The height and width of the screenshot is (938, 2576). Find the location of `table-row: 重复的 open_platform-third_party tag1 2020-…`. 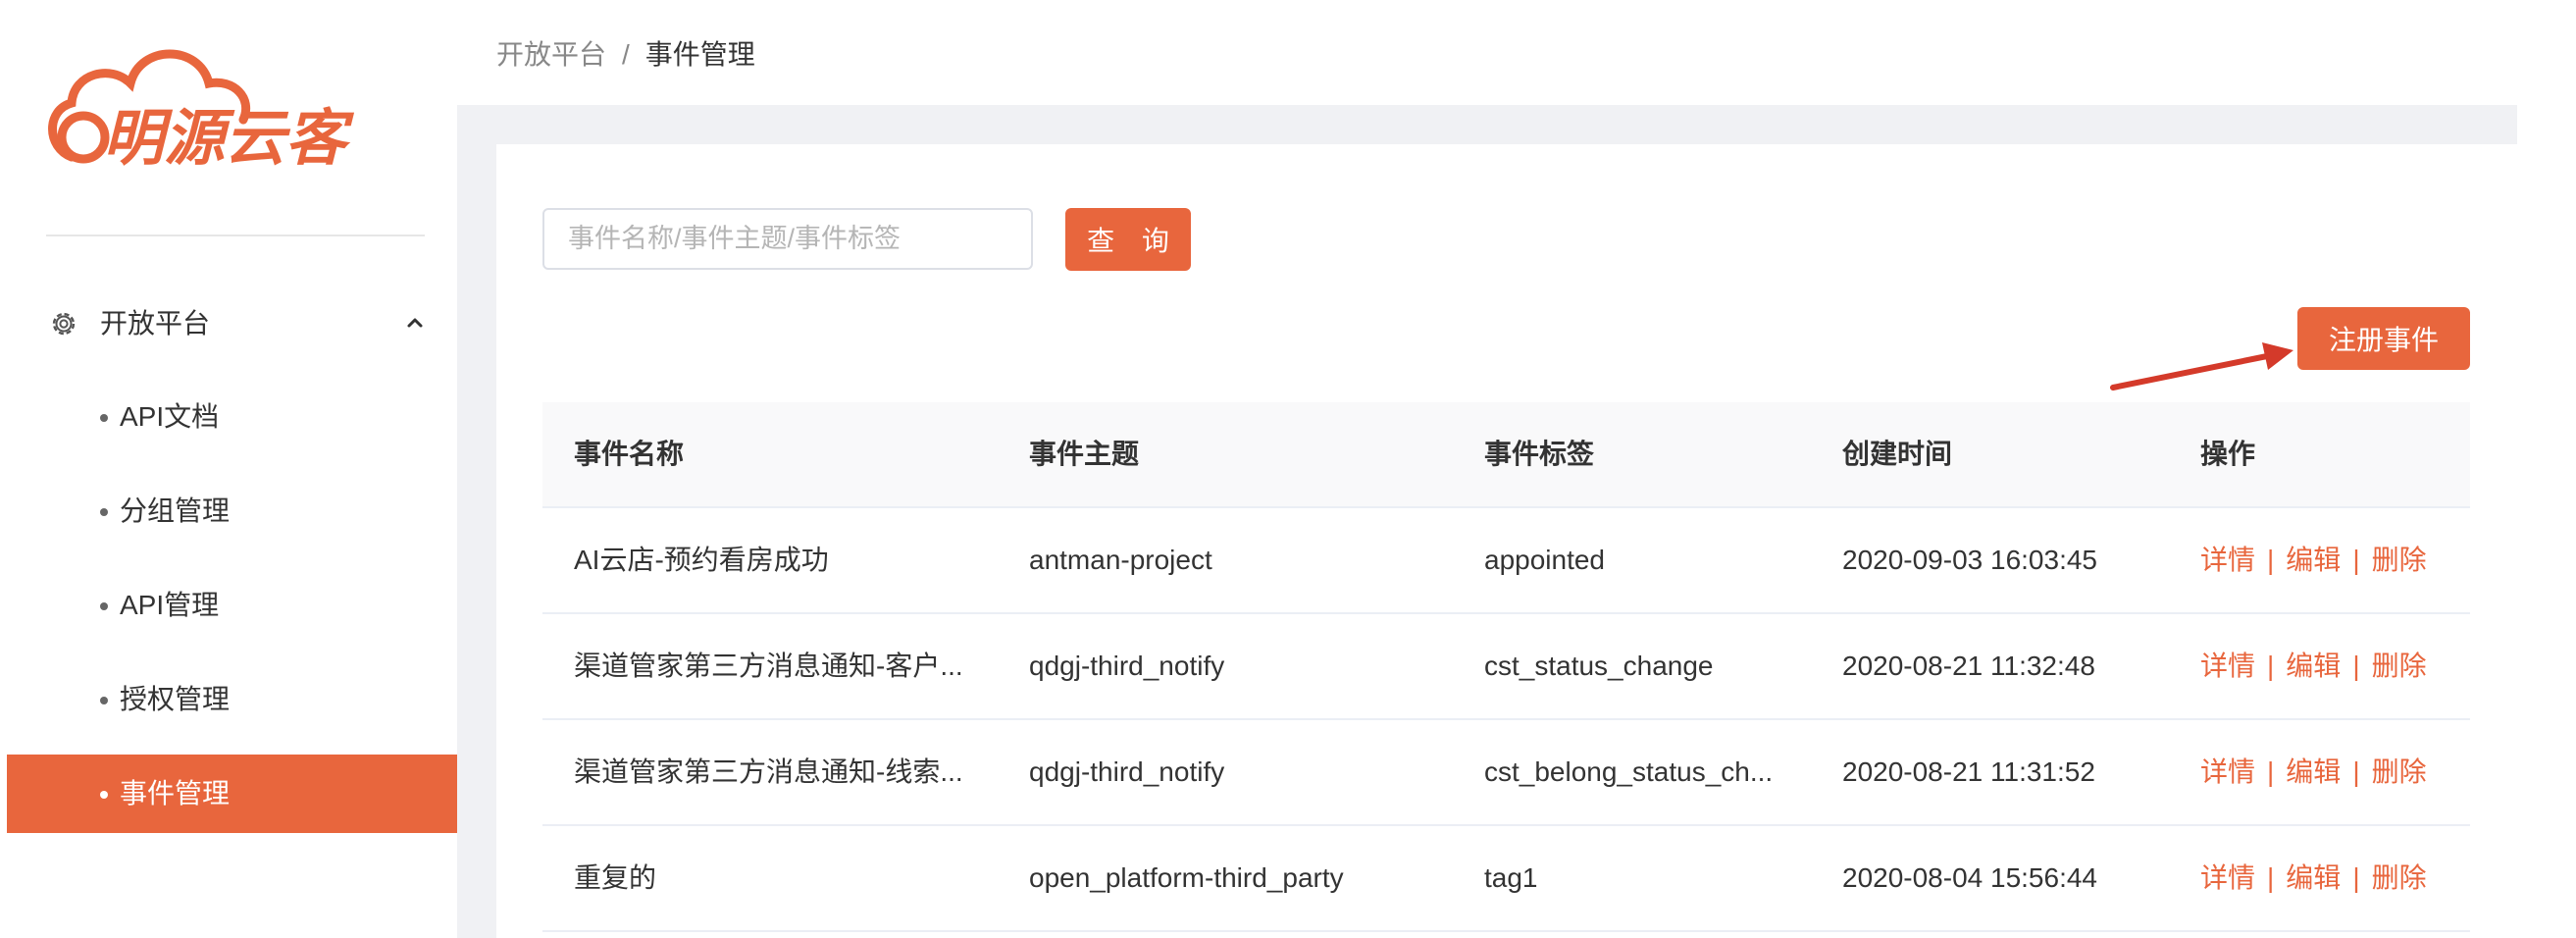

table-row: 重复的 open_platform-third_party tag1 2020-… is located at coordinates (1506, 879).